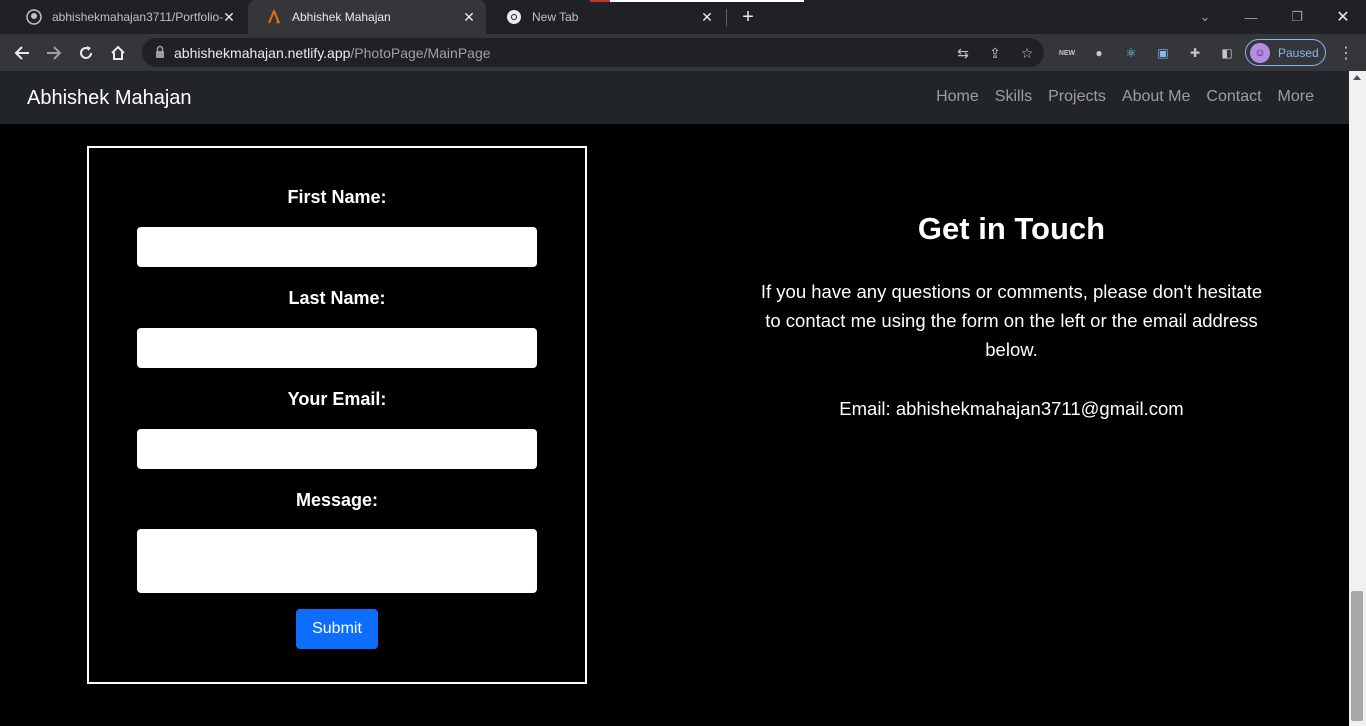  I want to click on forward-button, so click(54, 53).